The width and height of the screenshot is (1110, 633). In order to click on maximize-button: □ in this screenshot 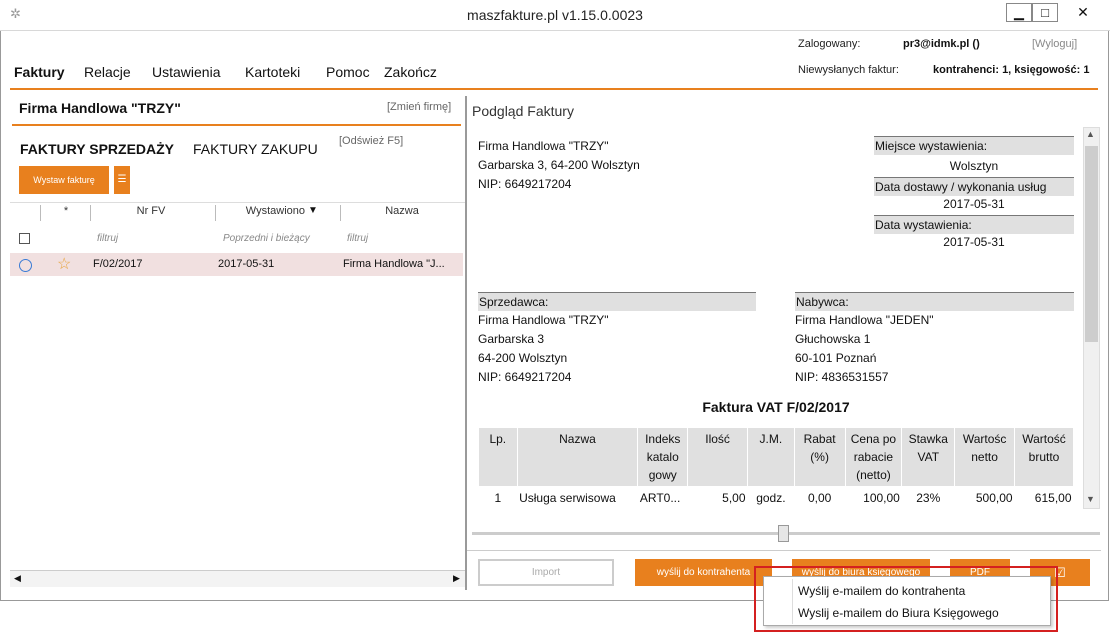, I will do `click(1045, 12)`.